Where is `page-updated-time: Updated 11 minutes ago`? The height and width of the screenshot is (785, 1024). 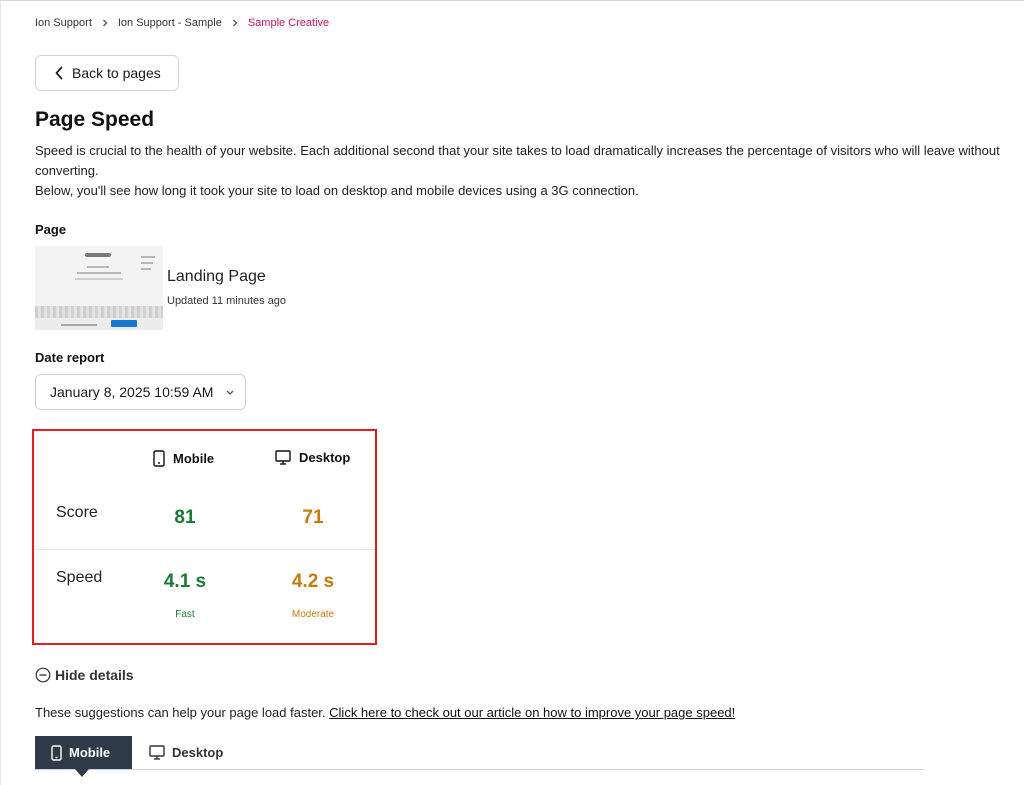 page-updated-time: Updated 11 minutes ago is located at coordinates (227, 301).